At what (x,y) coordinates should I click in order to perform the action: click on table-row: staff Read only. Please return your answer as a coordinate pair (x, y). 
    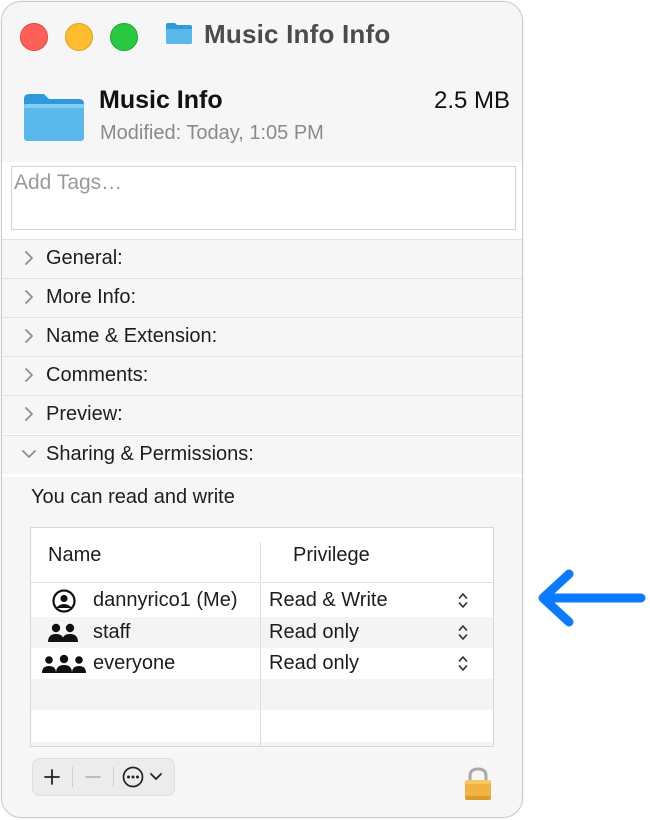
    Looking at the image, I should click on (262, 632).